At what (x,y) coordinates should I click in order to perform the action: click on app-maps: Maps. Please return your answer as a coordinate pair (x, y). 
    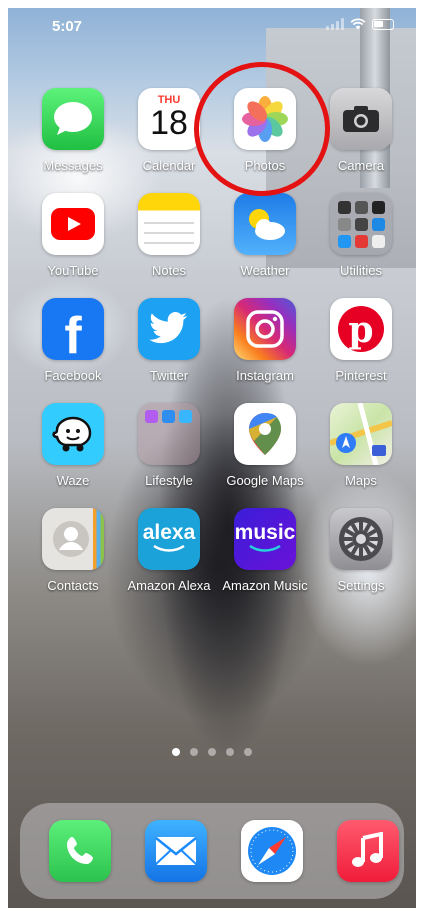
    Looking at the image, I should click on (361, 445).